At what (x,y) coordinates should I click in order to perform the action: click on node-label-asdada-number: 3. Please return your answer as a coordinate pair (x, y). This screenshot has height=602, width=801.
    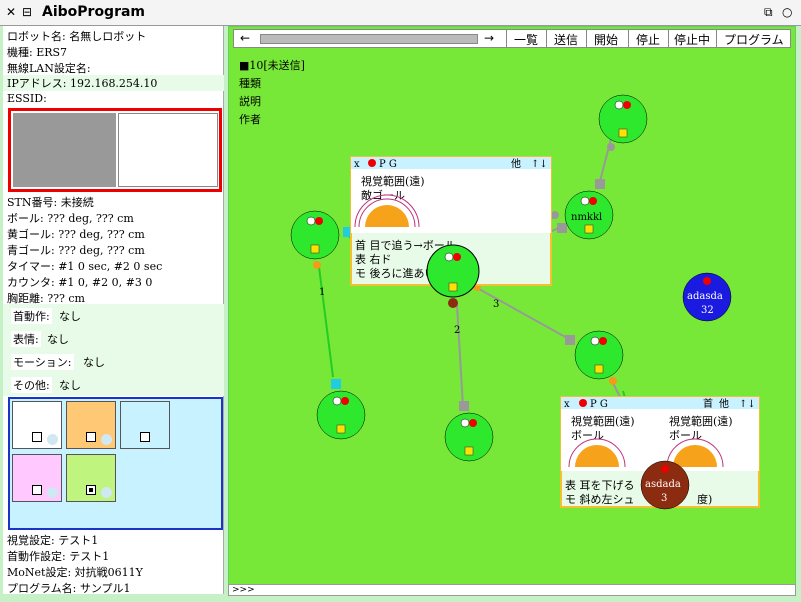
    Looking at the image, I should click on (664, 498).